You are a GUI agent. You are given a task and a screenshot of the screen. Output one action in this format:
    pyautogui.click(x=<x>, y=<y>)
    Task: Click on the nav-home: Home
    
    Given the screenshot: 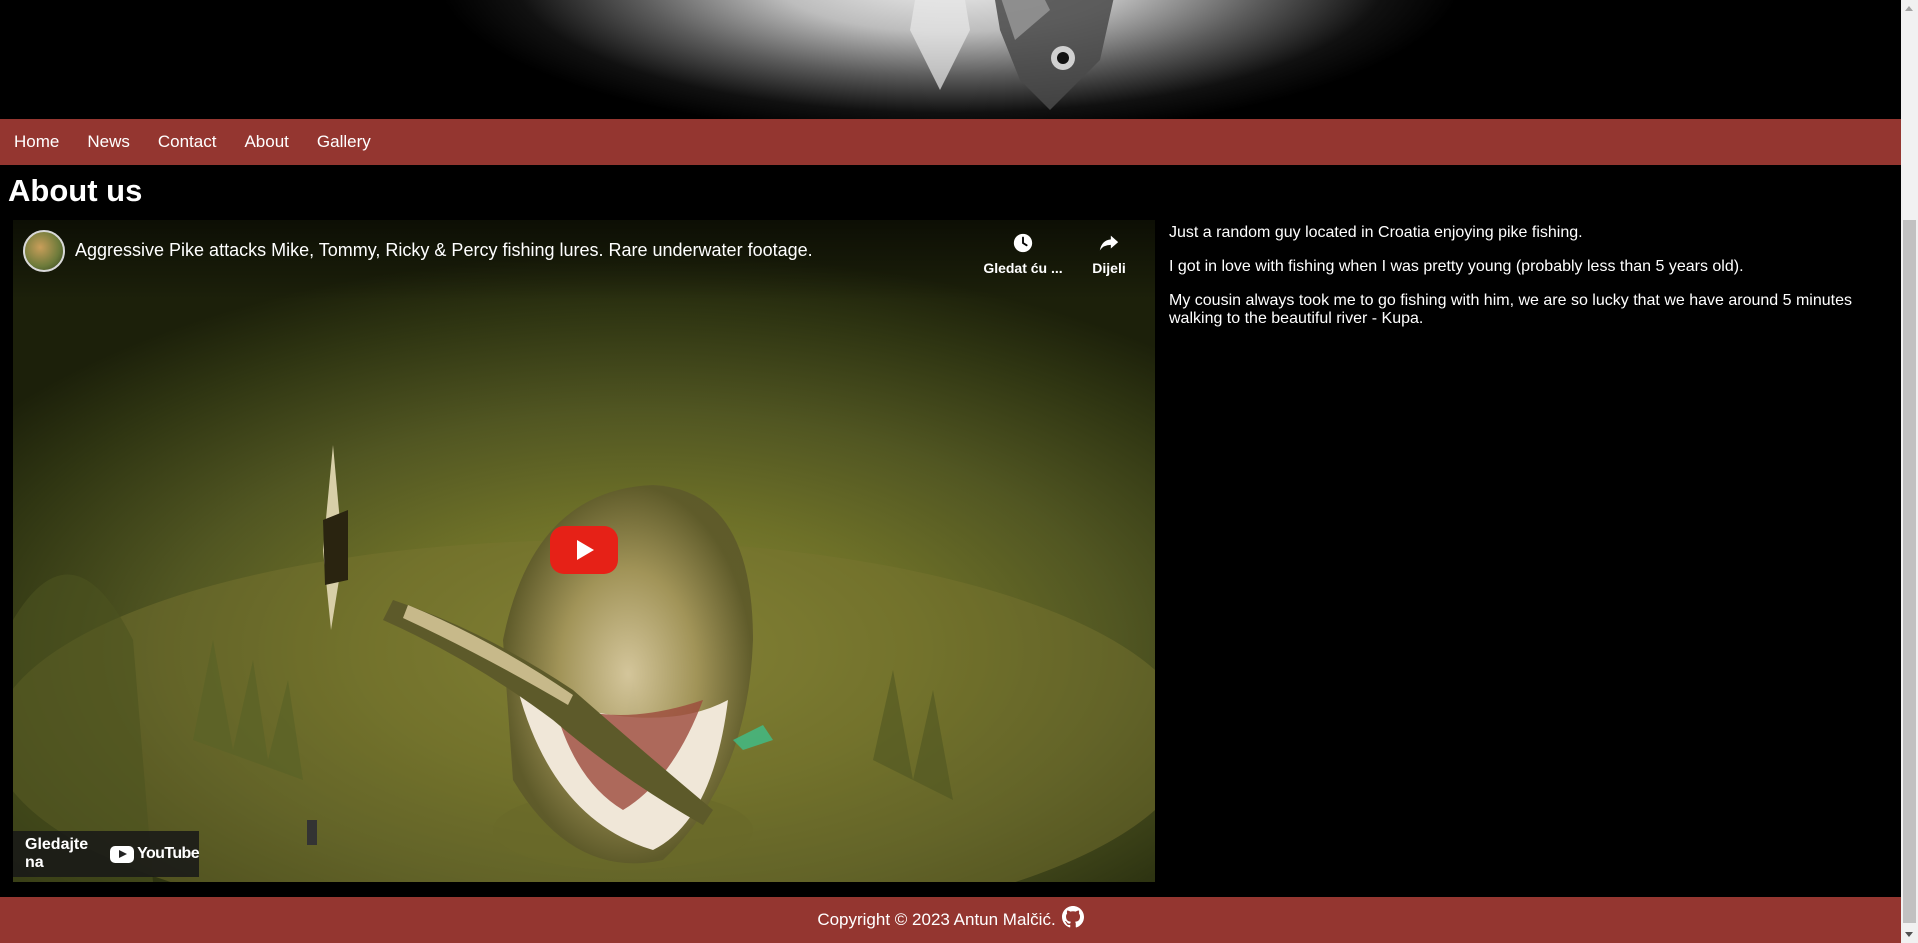 What is the action you would take?
    pyautogui.click(x=36, y=142)
    